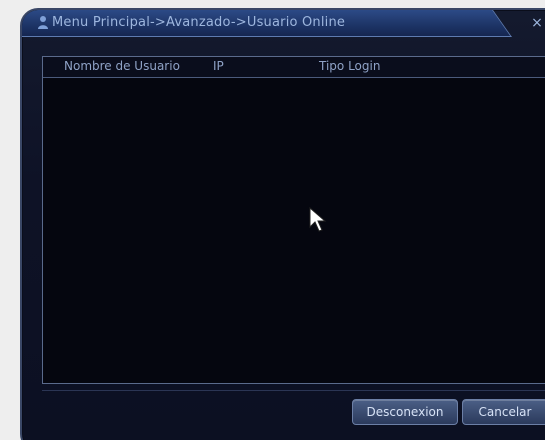 Image resolution: width=545 pixels, height=440 pixels. What do you see at coordinates (318, 219) in the screenshot?
I see `pointer-cursor-icon` at bounding box center [318, 219].